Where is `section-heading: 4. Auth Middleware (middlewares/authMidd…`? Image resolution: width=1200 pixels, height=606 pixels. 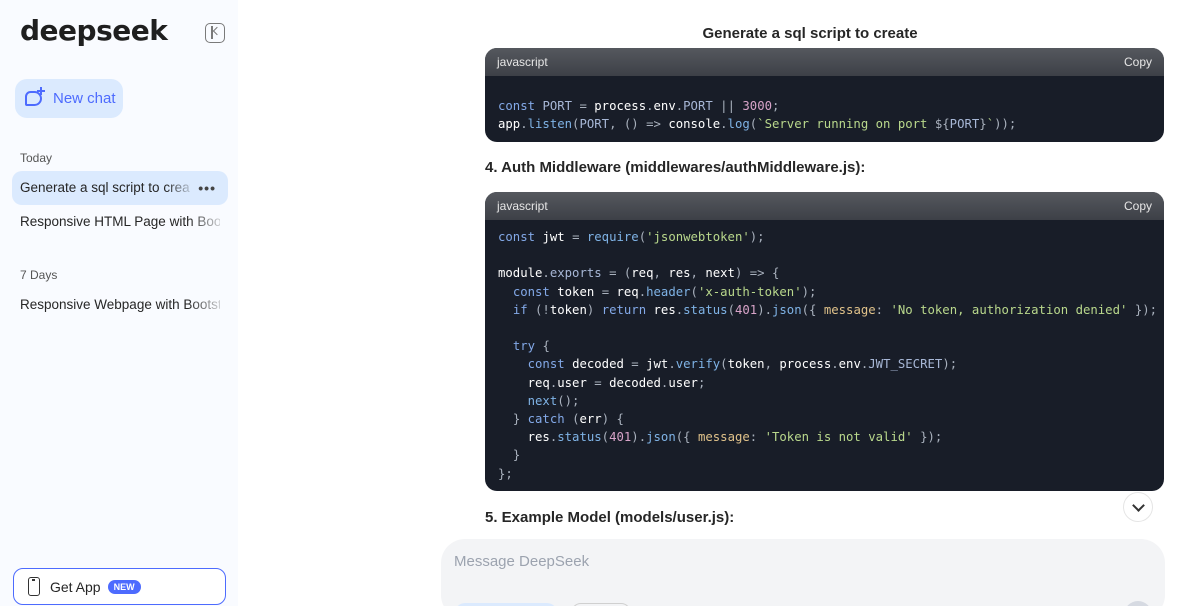
section-heading: 4. Auth Middleware (middlewares/authMidd… is located at coordinates (675, 167).